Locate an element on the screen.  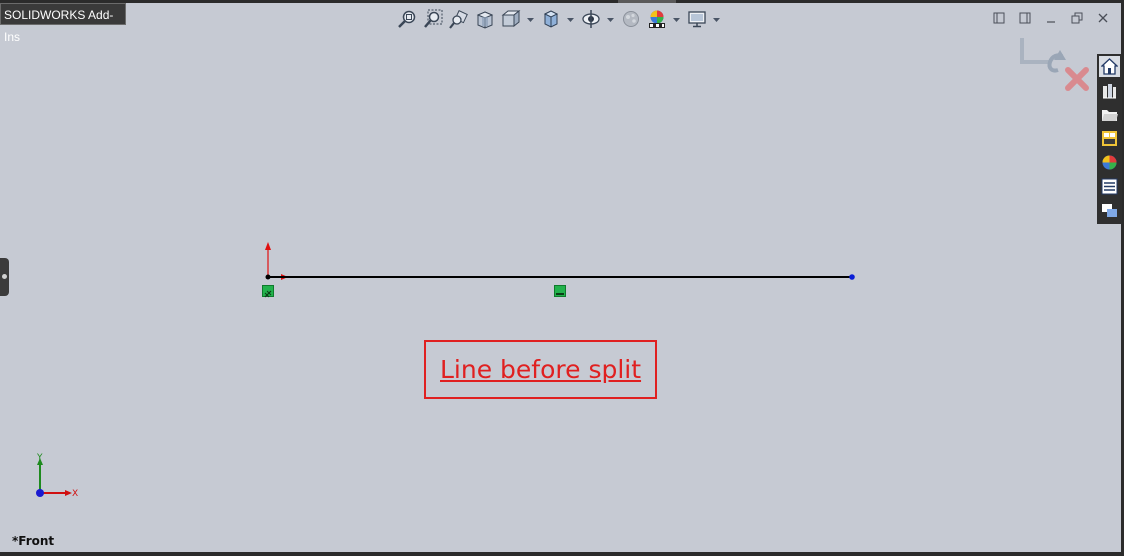
horizontal-relation-icon is located at coordinates (560, 291).